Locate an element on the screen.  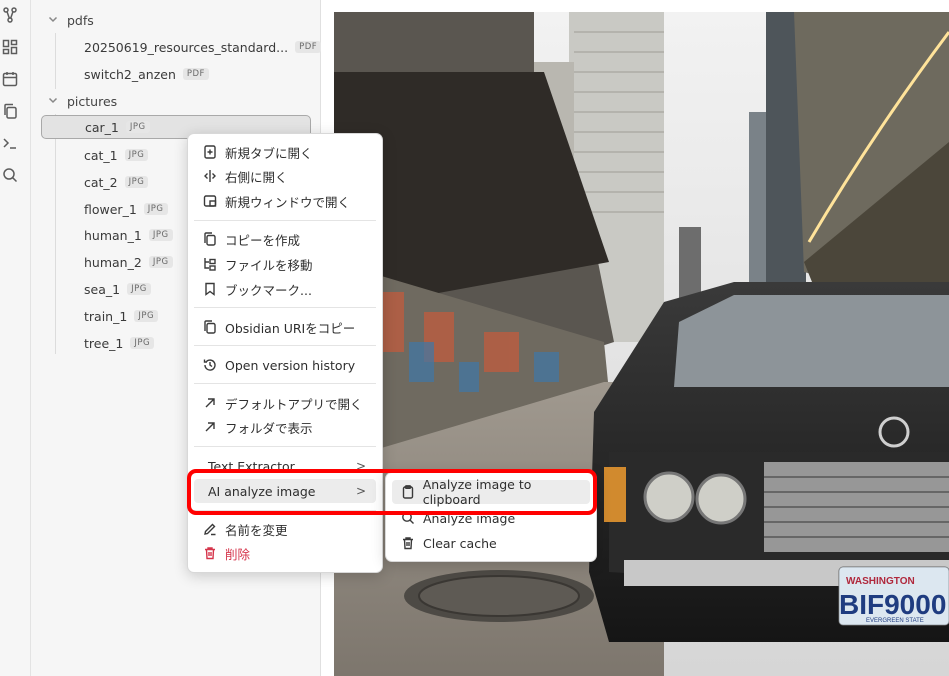
plate-state: WASHINGTON is located at coordinates (880, 581).